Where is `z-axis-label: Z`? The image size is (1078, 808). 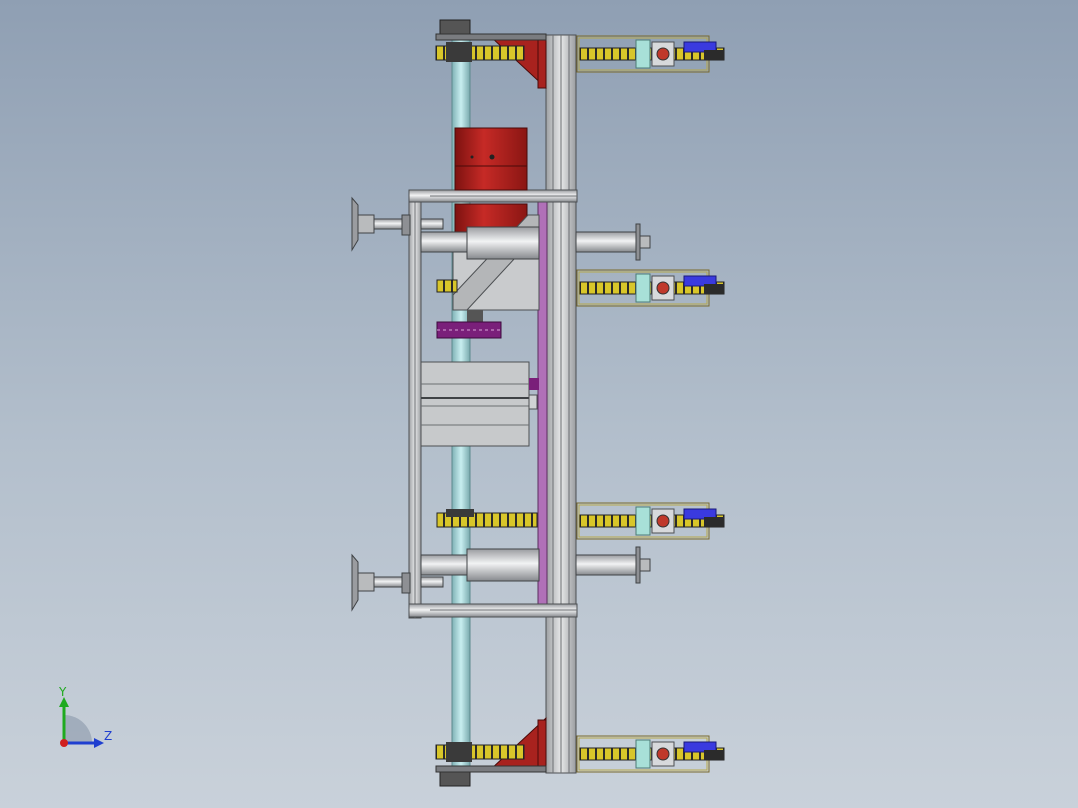 z-axis-label: Z is located at coordinates (108, 736).